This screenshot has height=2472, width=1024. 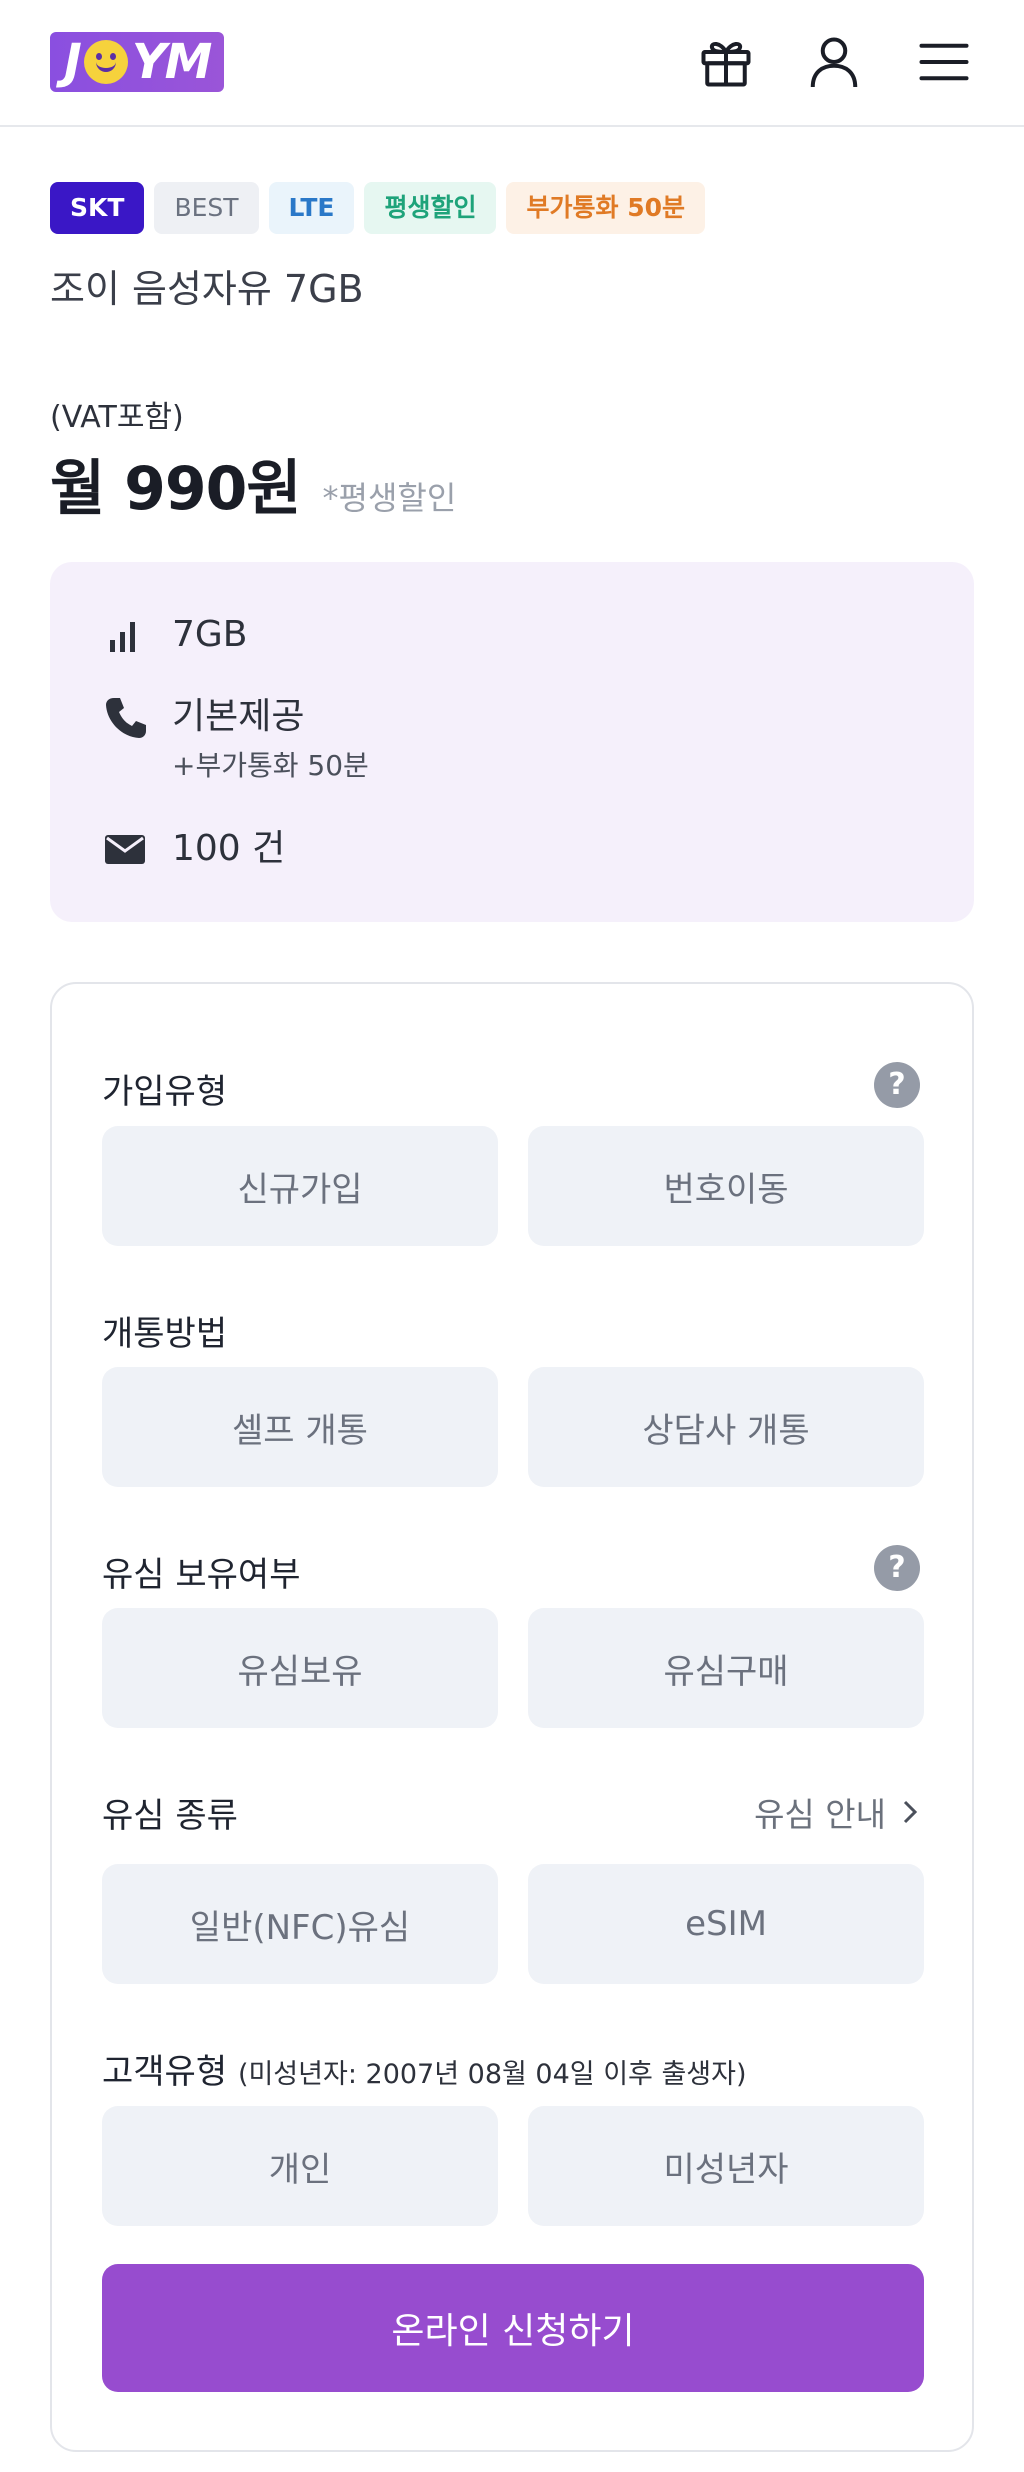 I want to click on joym-logo: J YM, so click(x=137, y=62).